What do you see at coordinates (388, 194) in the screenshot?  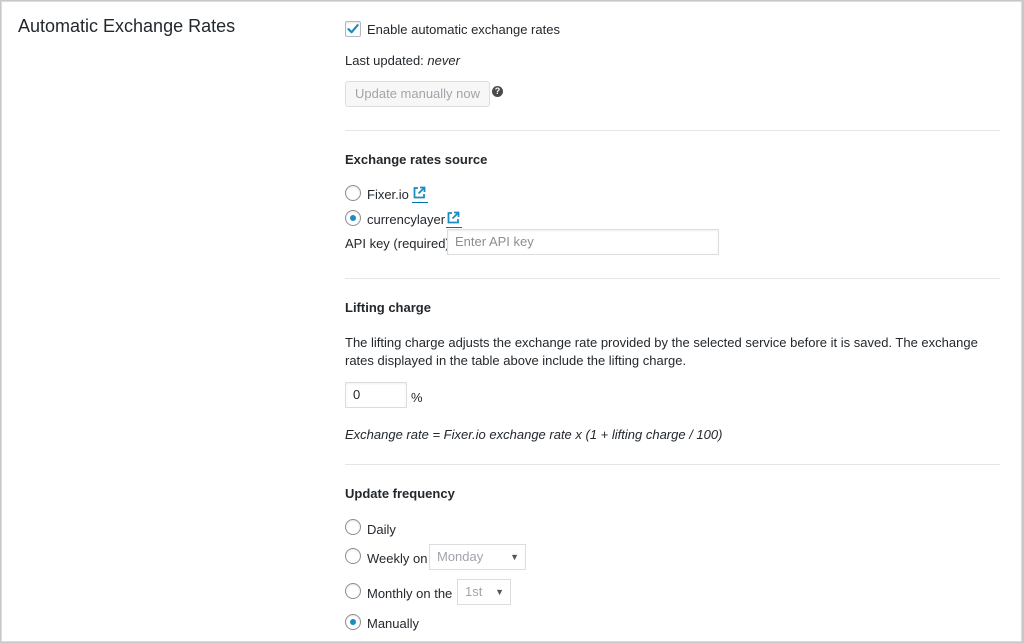 I see `radio-fixer-label: Fixer.io` at bounding box center [388, 194].